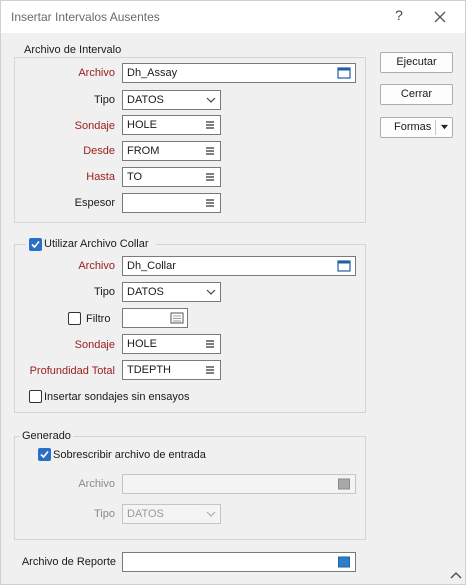 This screenshot has height=585, width=466. I want to click on forms-button-label: Formas, so click(413, 127).